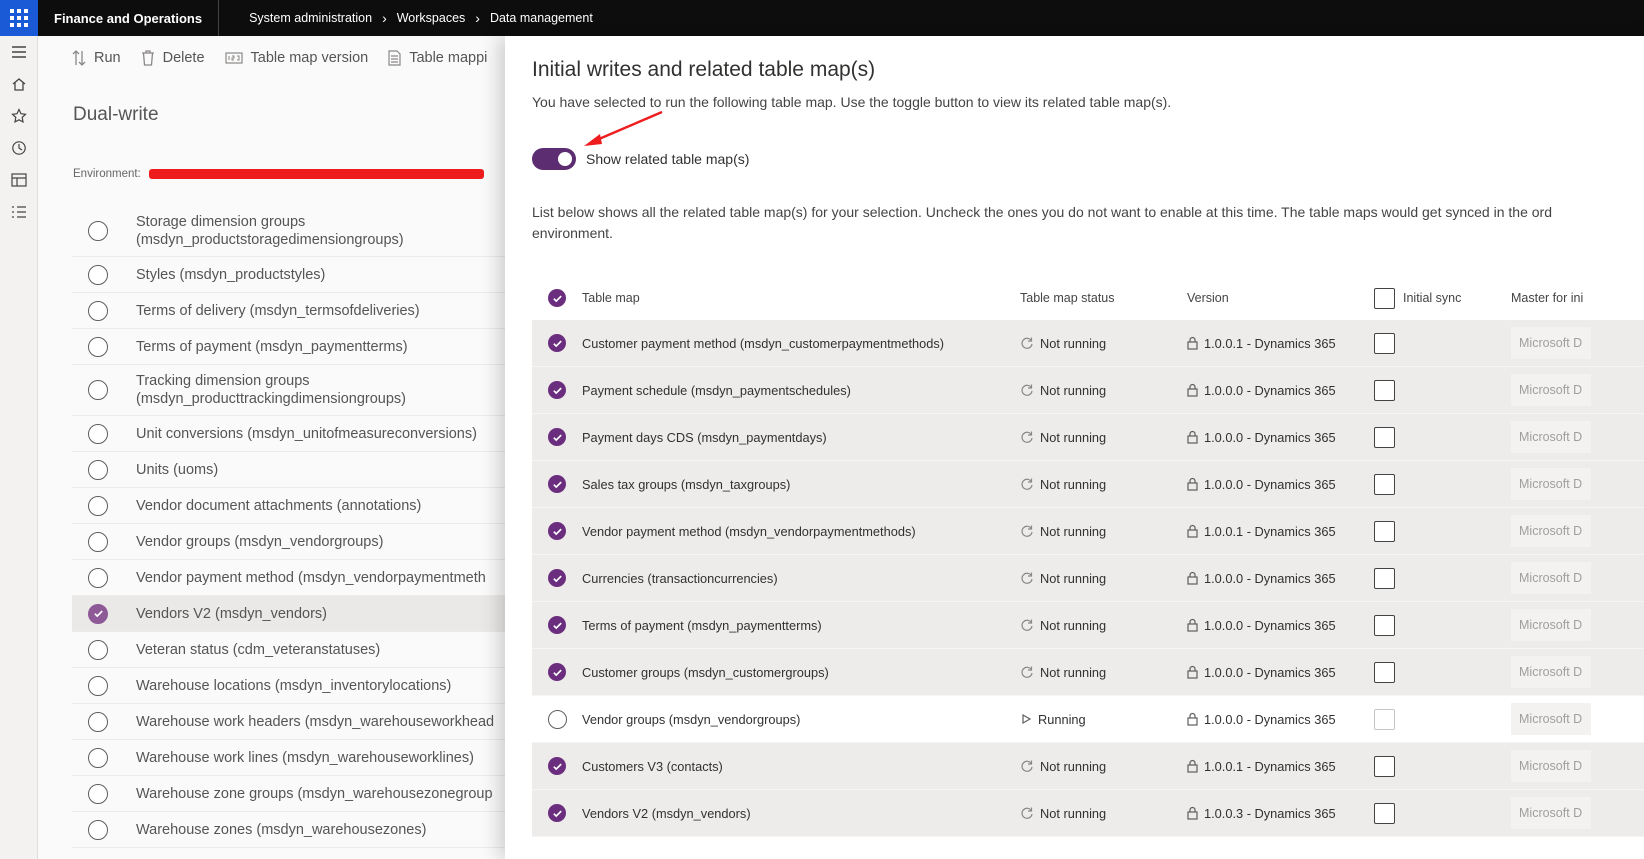 The height and width of the screenshot is (859, 1644). I want to click on list-icon, so click(19, 212).